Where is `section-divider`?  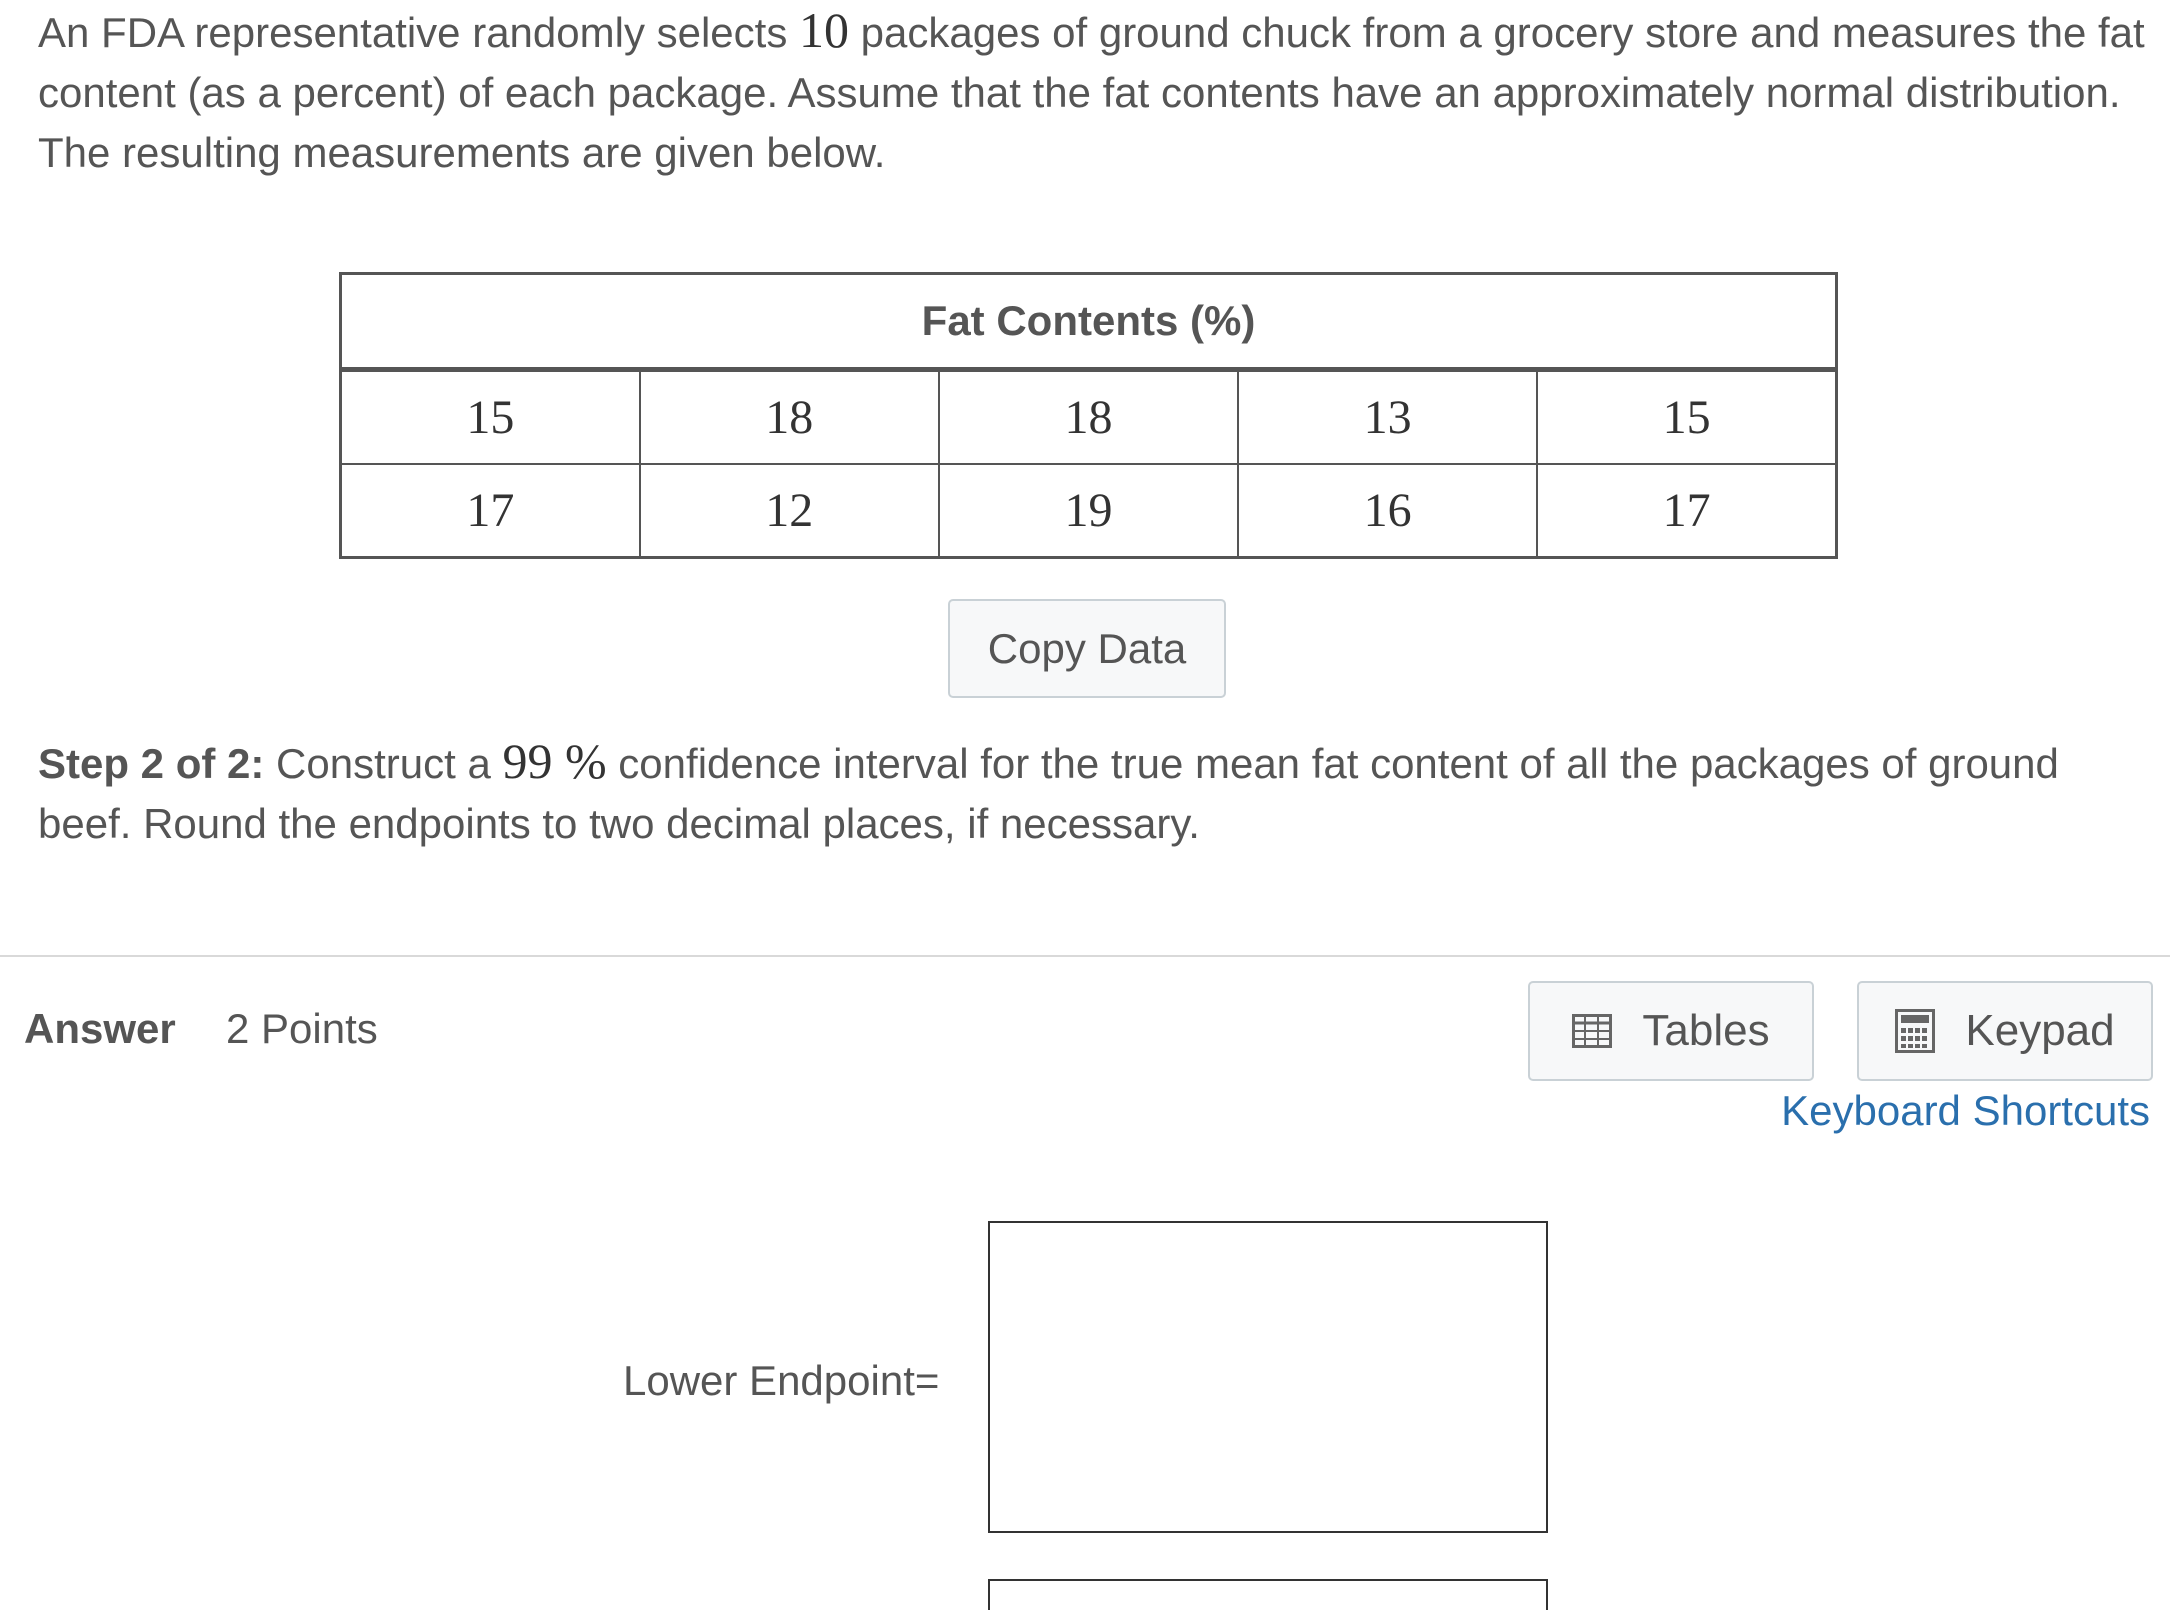
section-divider is located at coordinates (1085, 956).